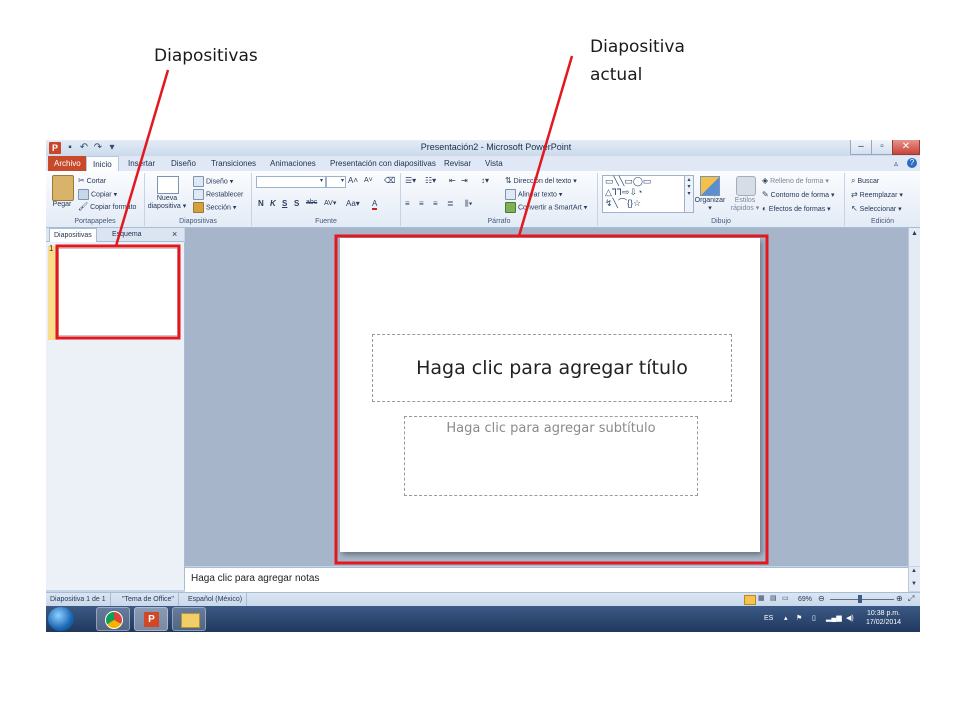 This screenshot has height=720, width=960. Describe the element at coordinates (761, 598) in the screenshot. I see `slide-sorter-icon: ▦` at that location.